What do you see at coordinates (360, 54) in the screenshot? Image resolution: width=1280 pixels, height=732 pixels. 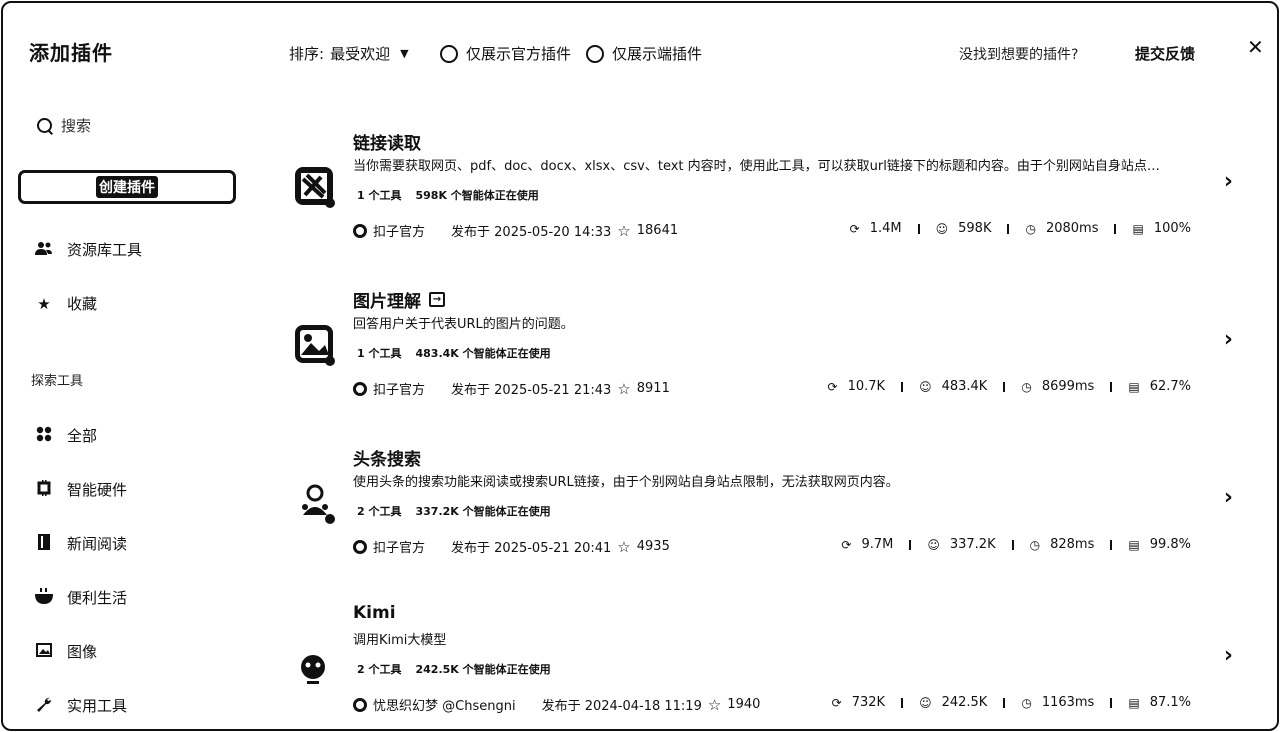 I see `sort-value: 最受欢迎` at bounding box center [360, 54].